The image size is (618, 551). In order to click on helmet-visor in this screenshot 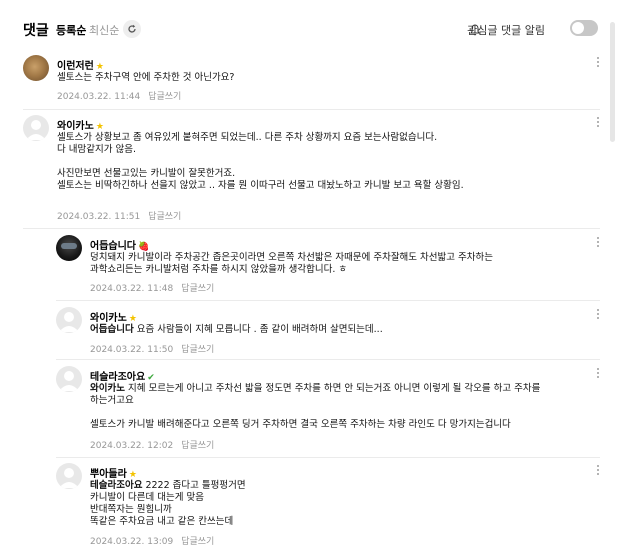, I will do `click(69, 246)`.